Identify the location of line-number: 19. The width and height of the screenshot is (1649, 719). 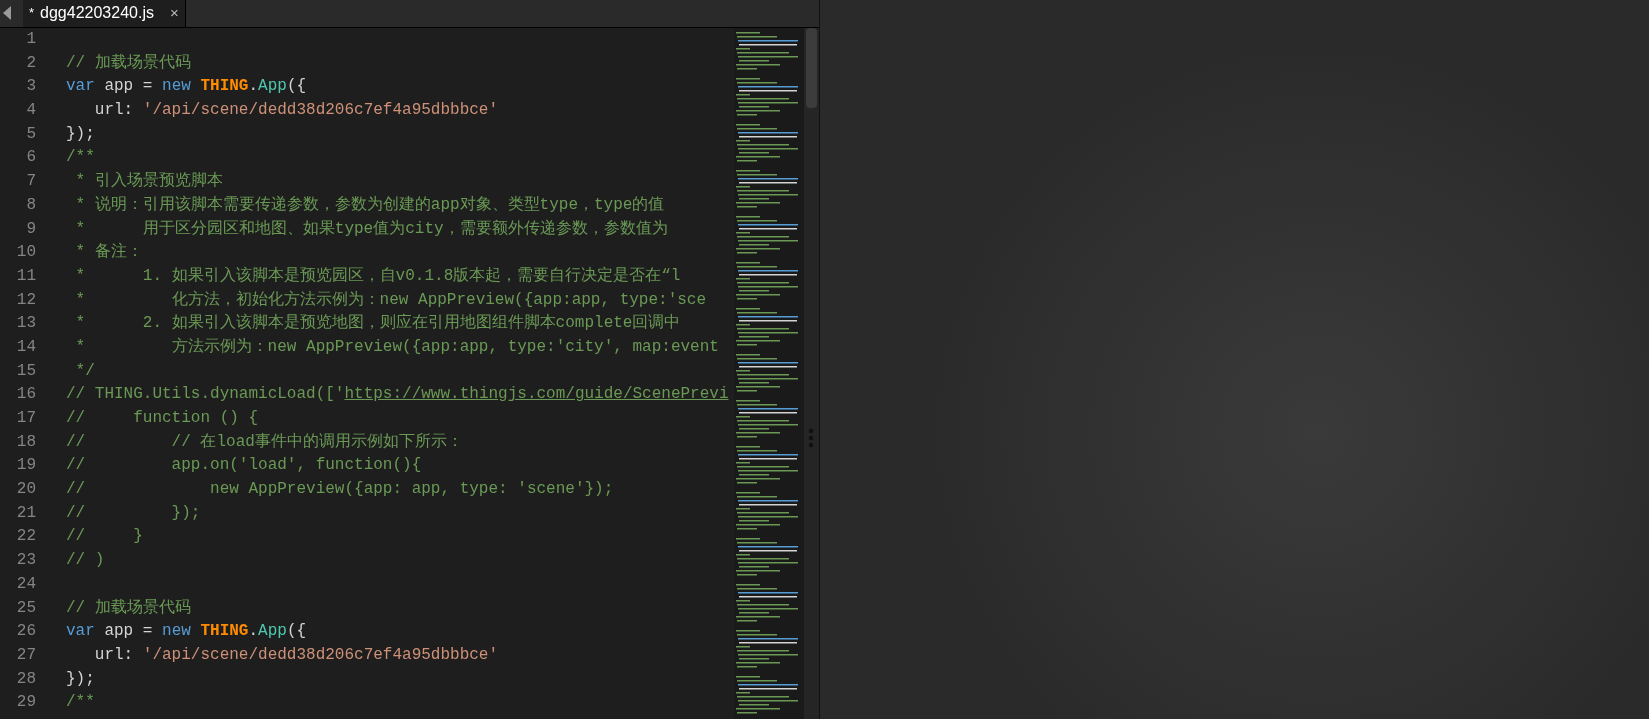
(25, 466).